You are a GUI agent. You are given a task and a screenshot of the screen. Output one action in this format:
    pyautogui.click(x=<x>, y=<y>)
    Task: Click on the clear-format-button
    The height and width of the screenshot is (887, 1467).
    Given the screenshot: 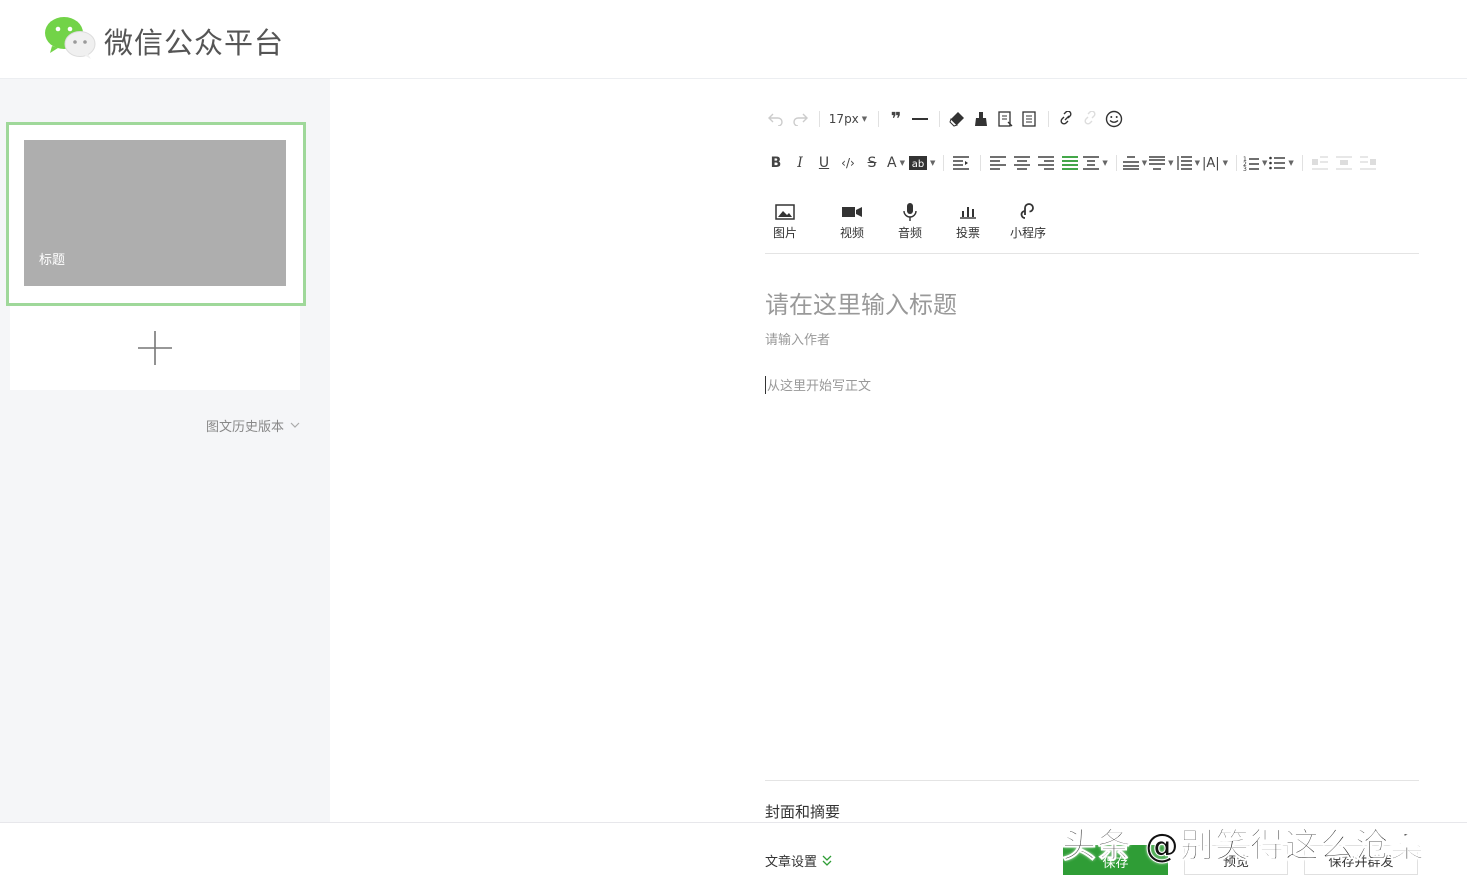 What is the action you would take?
    pyautogui.click(x=957, y=119)
    